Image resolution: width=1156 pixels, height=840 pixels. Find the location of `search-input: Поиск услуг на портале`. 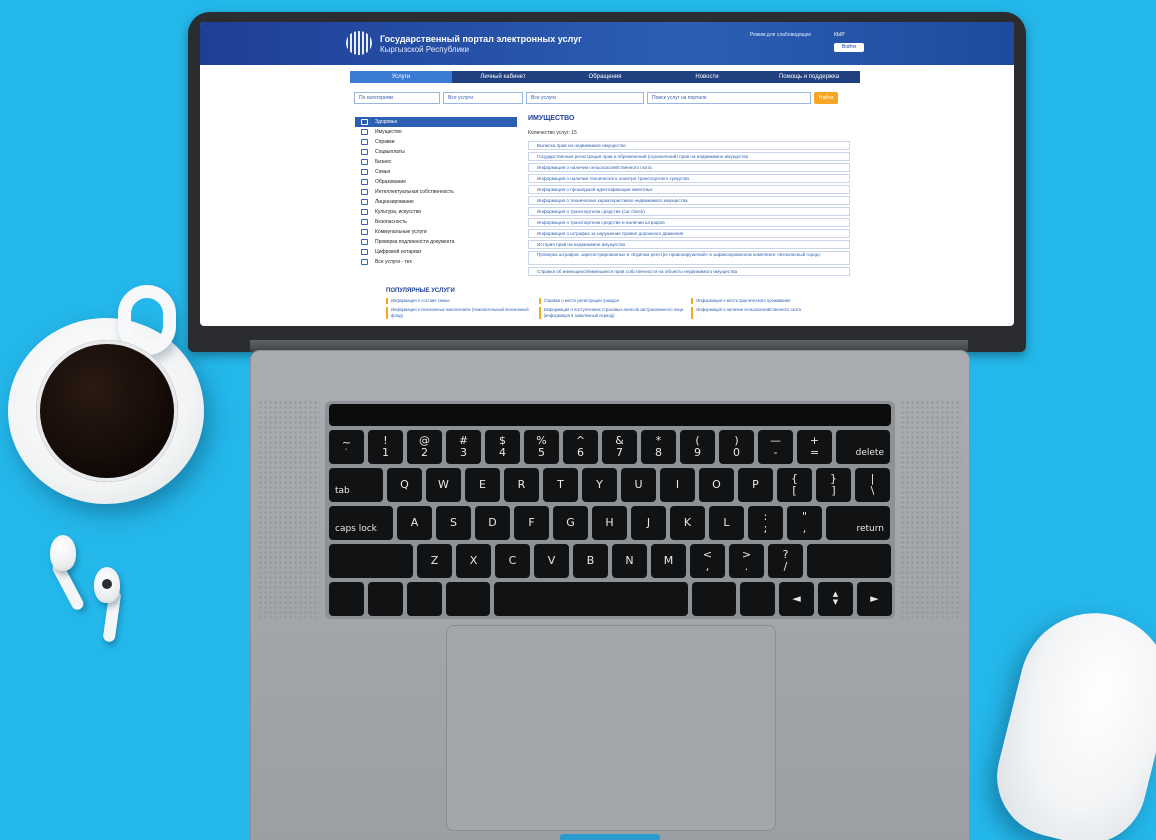

search-input: Поиск услуг на портале is located at coordinates (729, 98).